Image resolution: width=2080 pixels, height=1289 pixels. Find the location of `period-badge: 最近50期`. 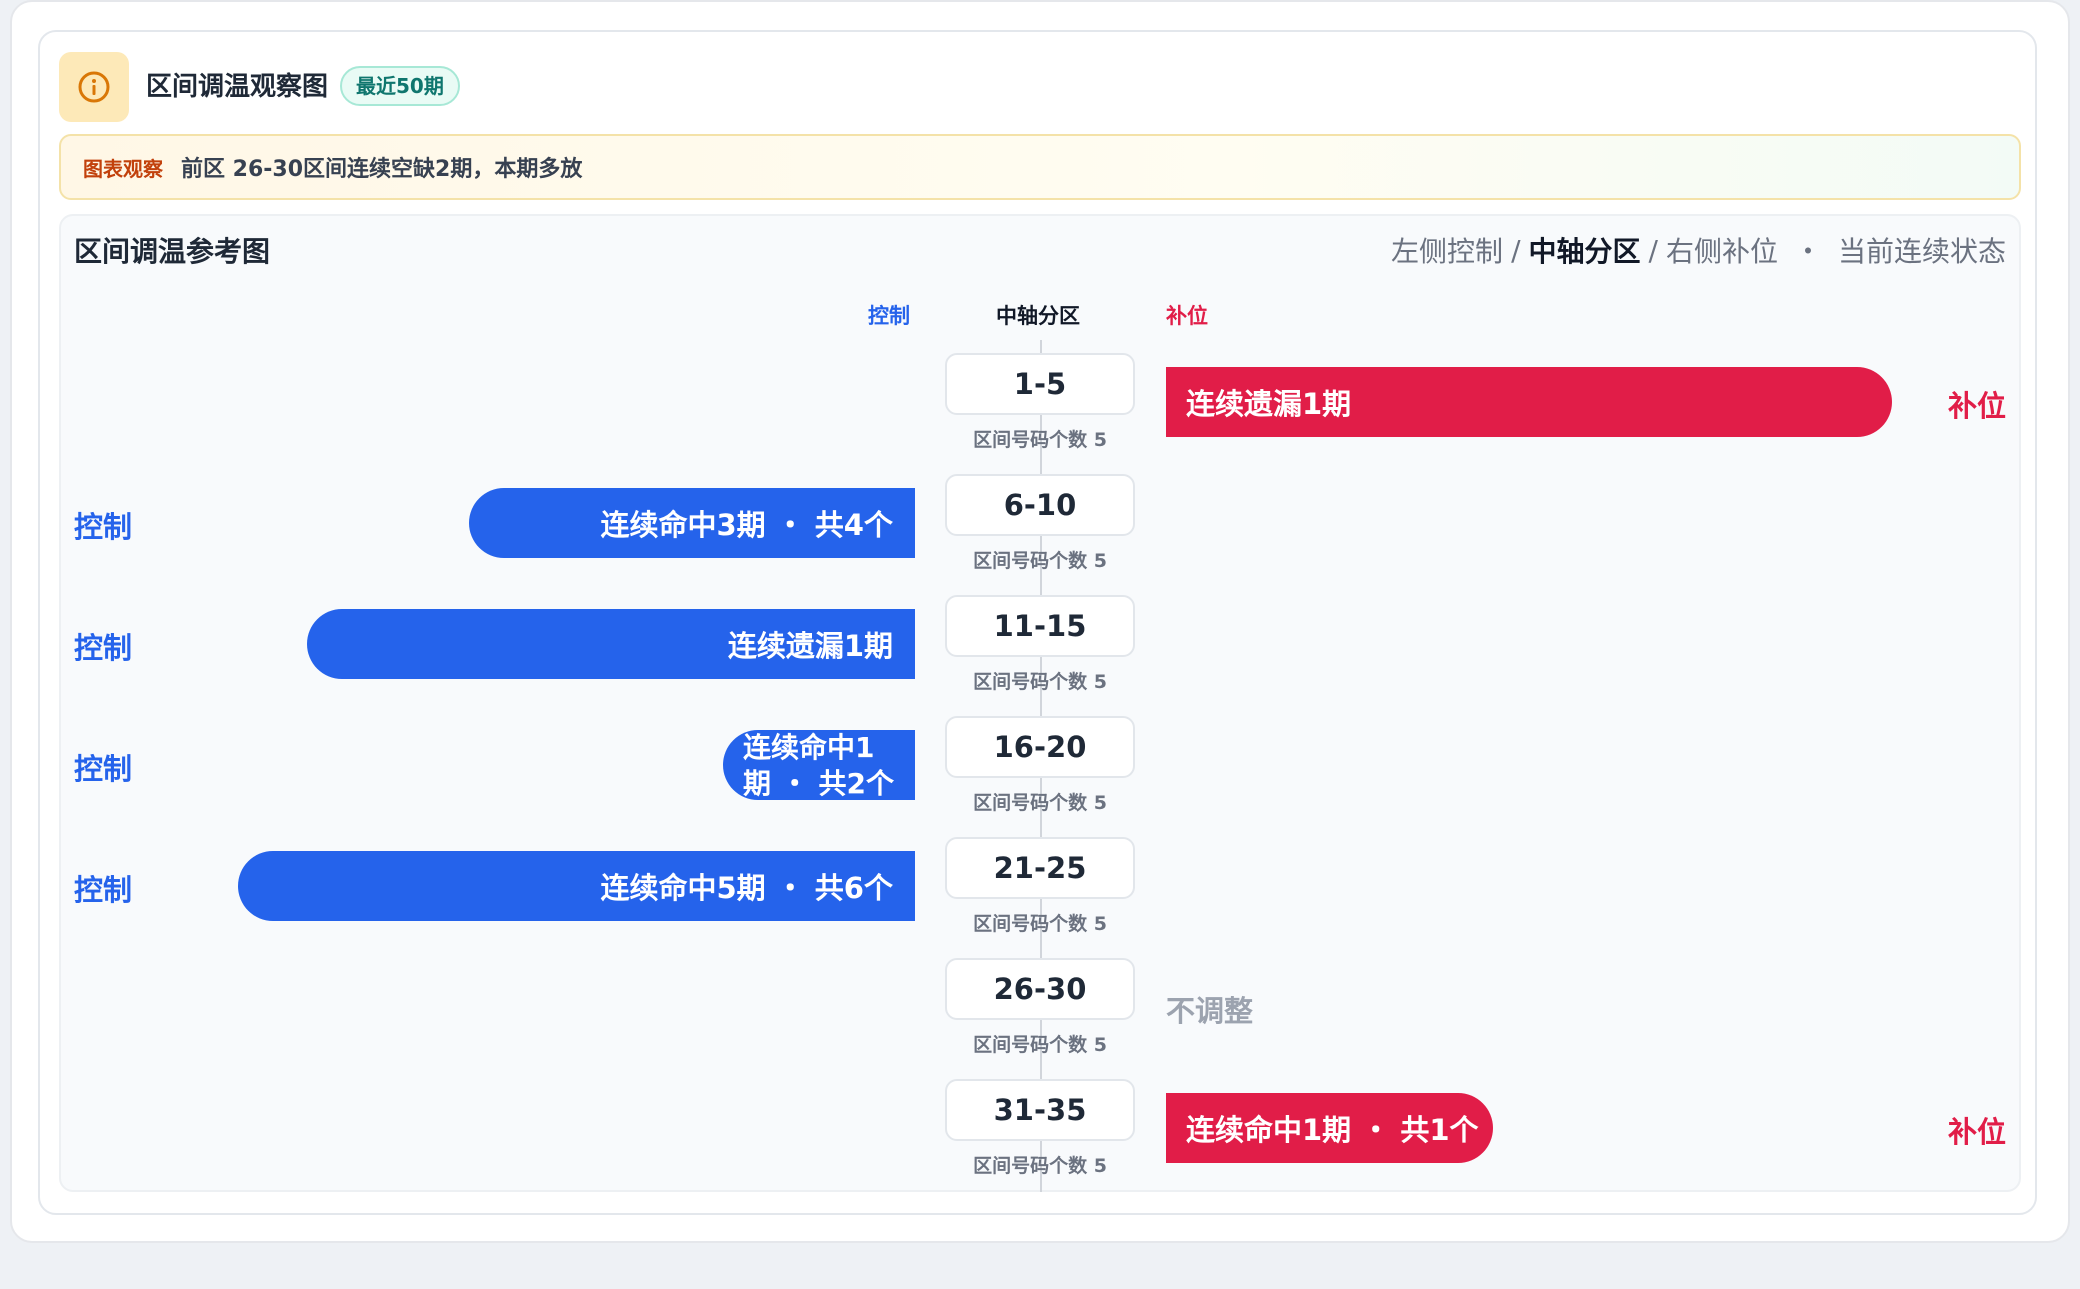

period-badge: 最近50期 is located at coordinates (400, 86).